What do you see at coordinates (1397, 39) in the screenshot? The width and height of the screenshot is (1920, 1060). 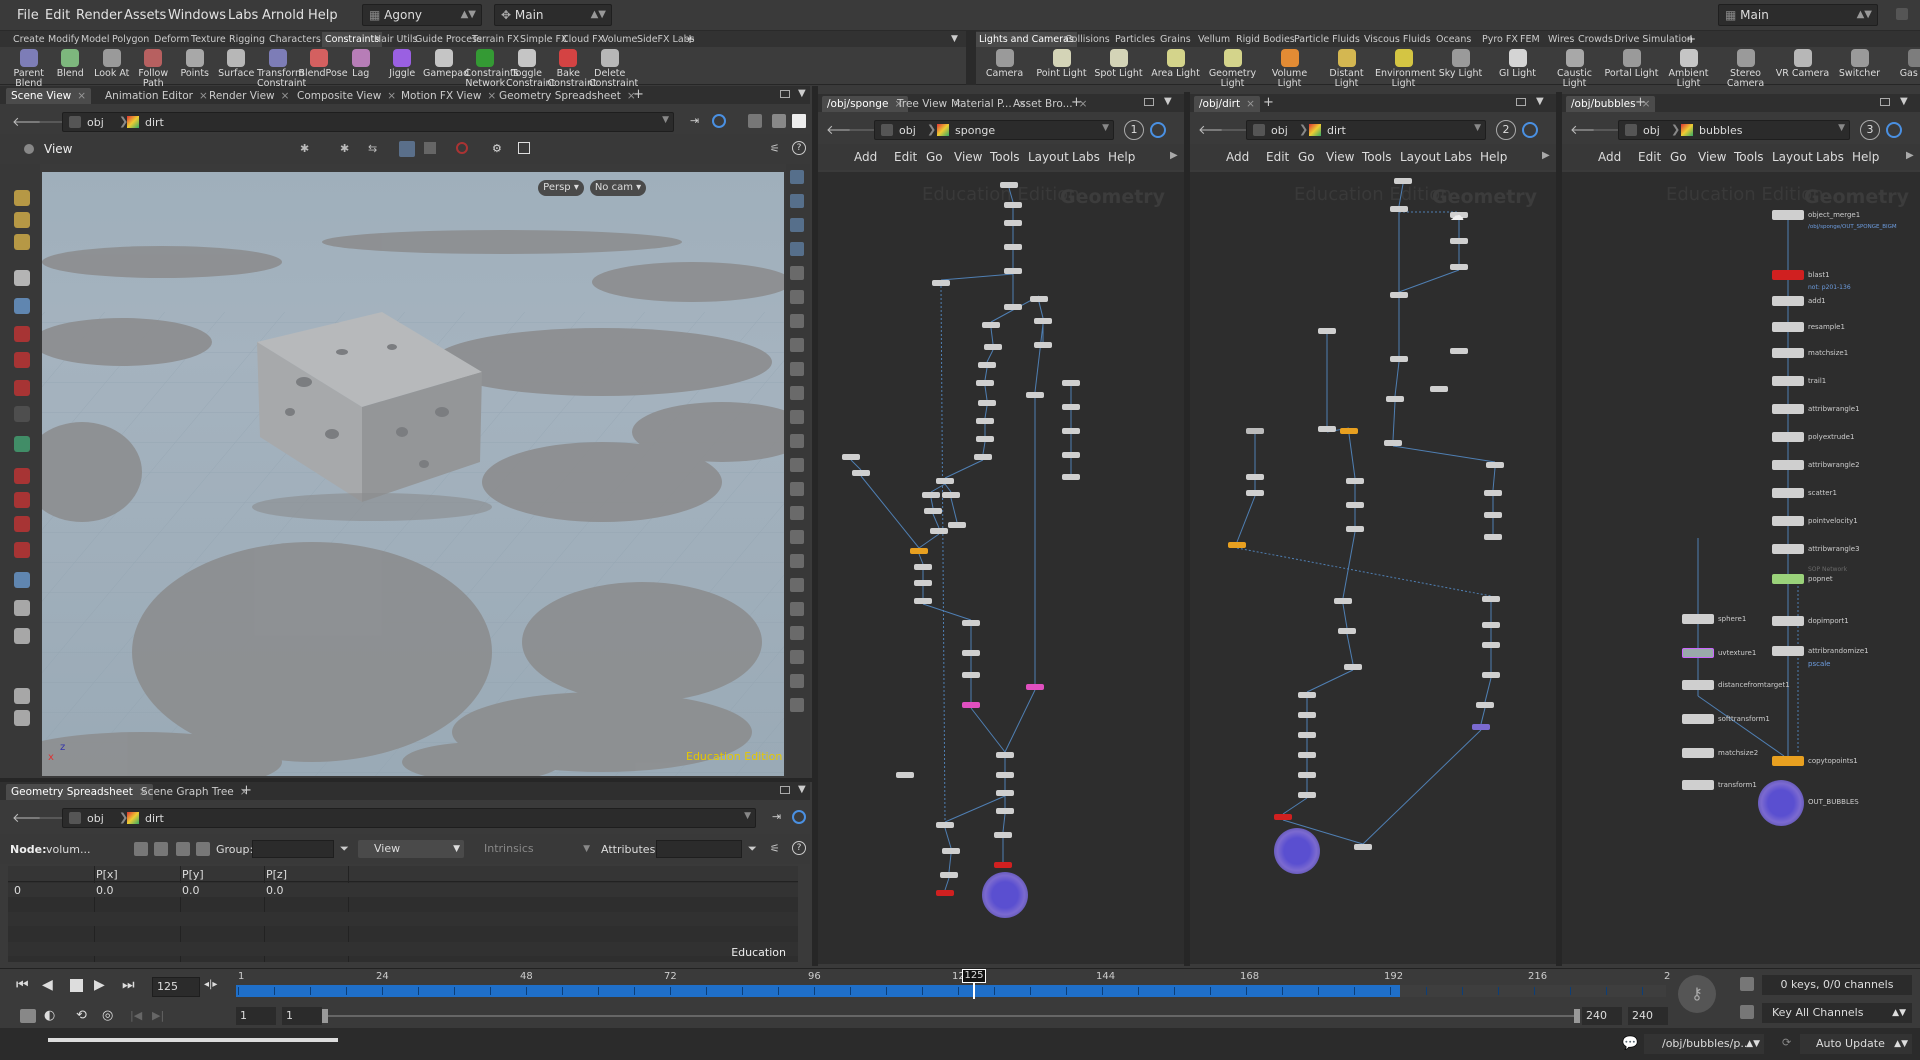 I see `shelf-tab-viscous-fluids: Viscous Fluids` at bounding box center [1397, 39].